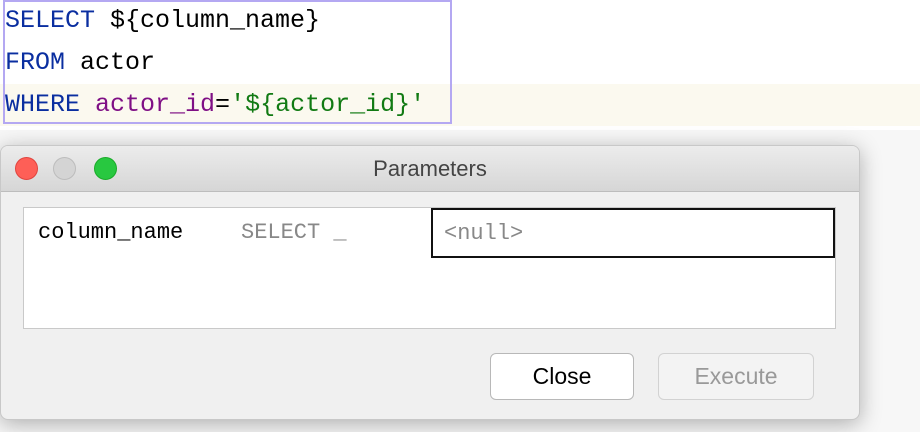 Image resolution: width=920 pixels, height=432 pixels. Describe the element at coordinates (227, 62) in the screenshot. I see `selection-box` at that location.